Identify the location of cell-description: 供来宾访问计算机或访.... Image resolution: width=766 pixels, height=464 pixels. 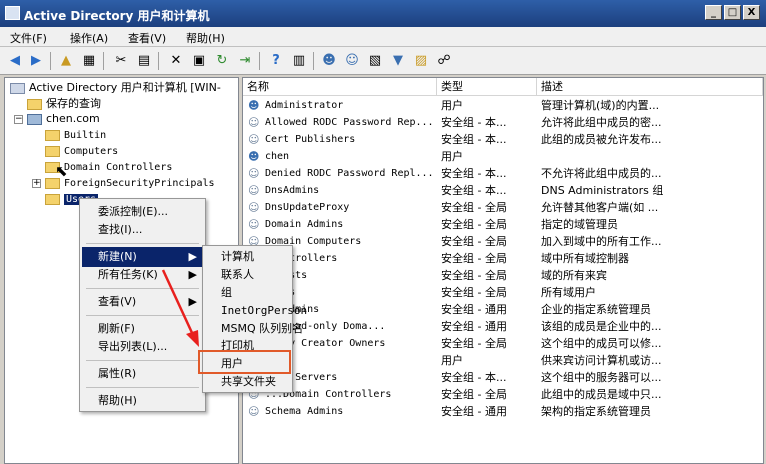
(601, 360).